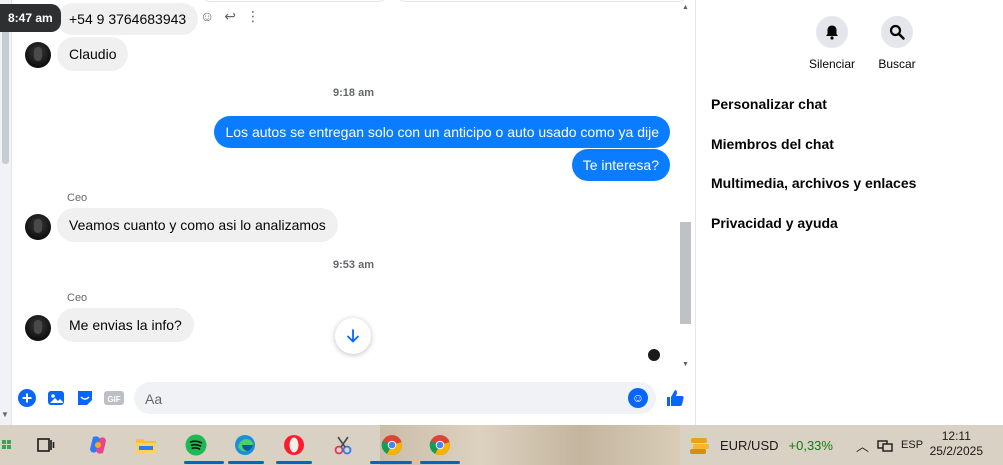  Describe the element at coordinates (813, 183) in the screenshot. I see `menu-media-files-links: Multimedia, archivos y enlaces` at that location.